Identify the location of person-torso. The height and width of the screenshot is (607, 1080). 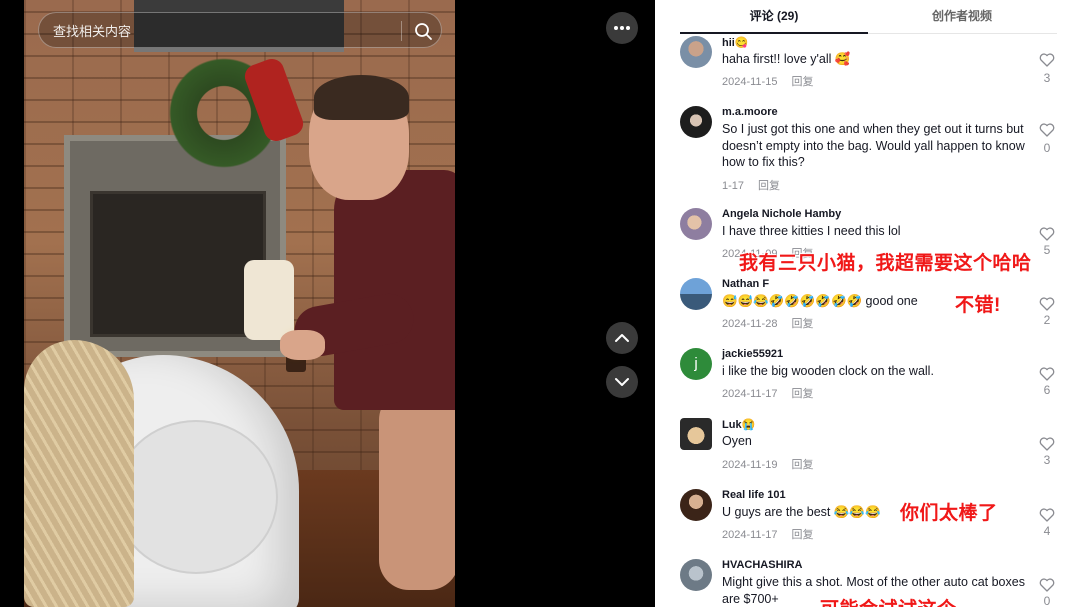
(394, 290).